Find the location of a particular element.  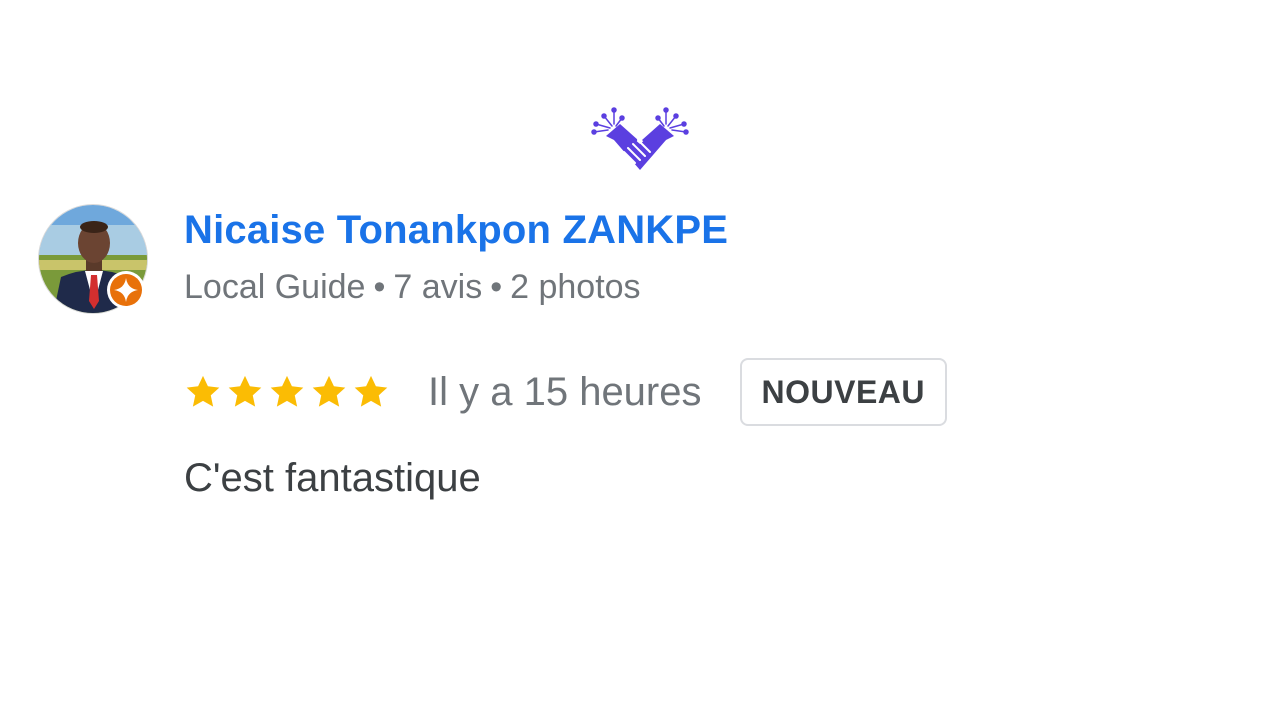

new-badge: NOUVEAU is located at coordinates (843, 392).